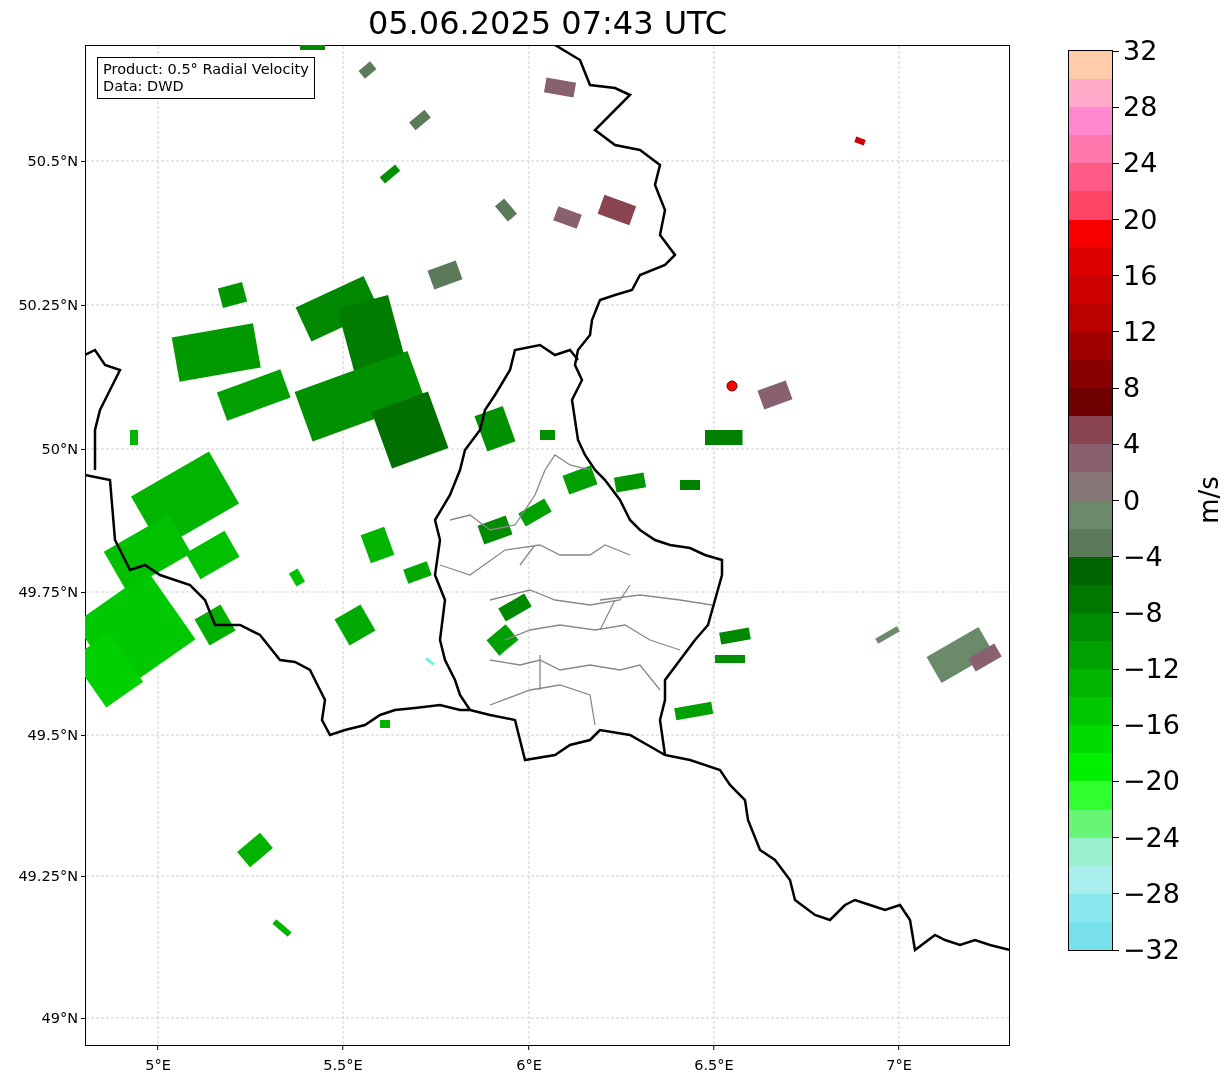  What do you see at coordinates (547, 22) in the screenshot?
I see `figure-title: 05.06.2025 07:43 UTC` at bounding box center [547, 22].